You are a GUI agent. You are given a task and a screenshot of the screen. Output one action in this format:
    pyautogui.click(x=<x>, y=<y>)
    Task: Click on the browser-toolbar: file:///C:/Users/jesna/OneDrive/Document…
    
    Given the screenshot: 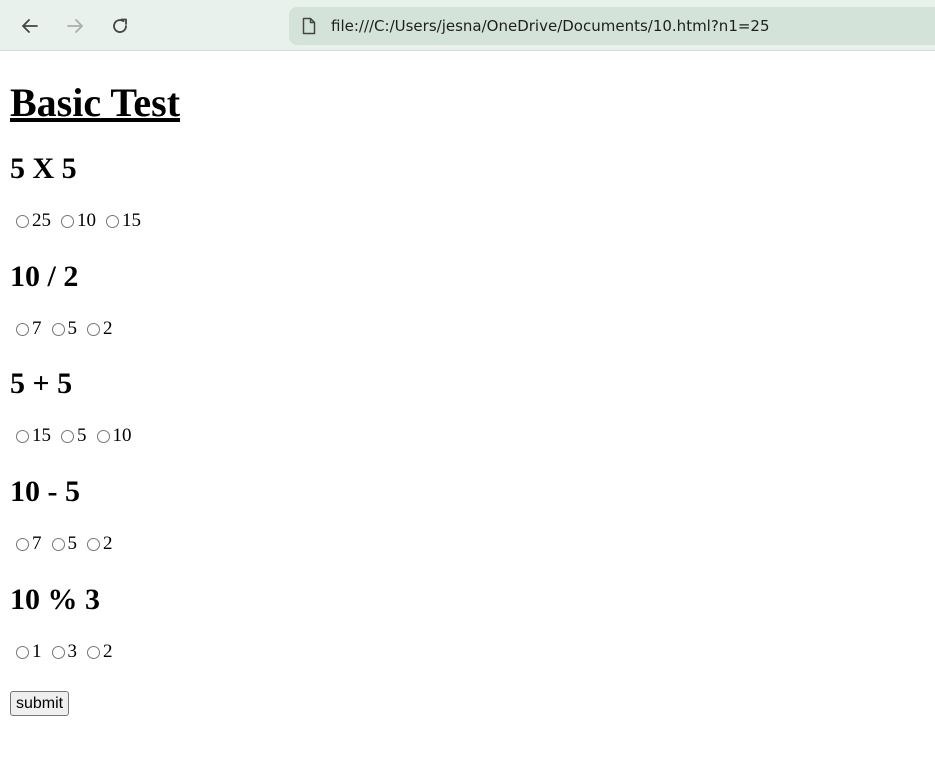 What is the action you would take?
    pyautogui.click(x=467, y=25)
    